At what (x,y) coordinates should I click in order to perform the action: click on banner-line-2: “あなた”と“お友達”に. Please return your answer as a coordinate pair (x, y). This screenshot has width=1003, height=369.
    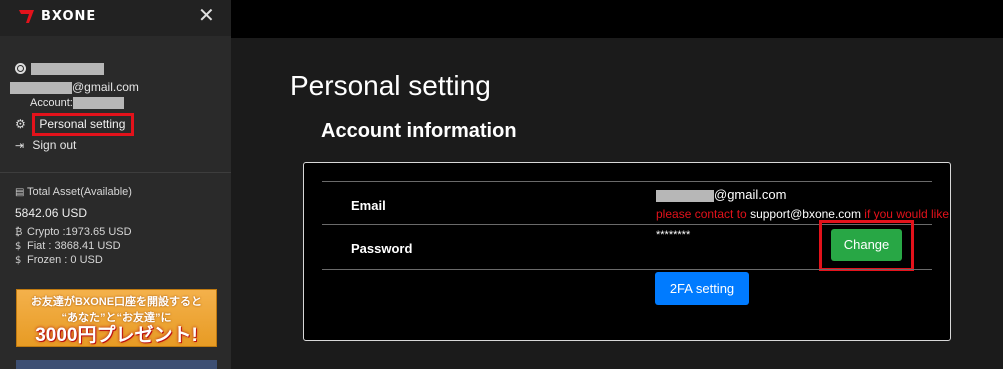
    Looking at the image, I should click on (116, 318).